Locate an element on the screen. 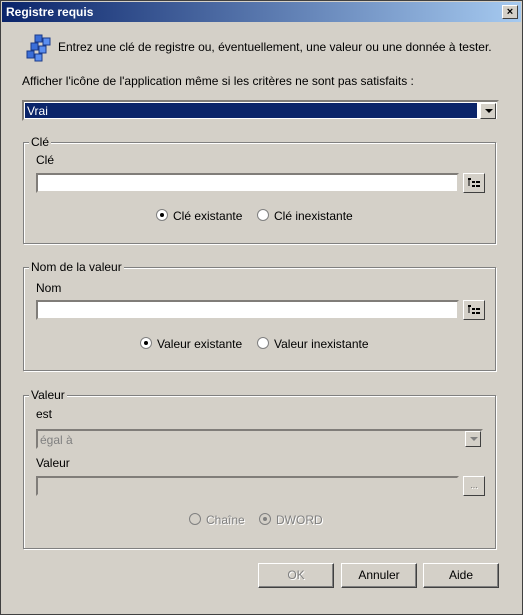 Image resolution: width=523 pixels, height=615 pixels. window-title: Registre requis is located at coordinates (50, 12).